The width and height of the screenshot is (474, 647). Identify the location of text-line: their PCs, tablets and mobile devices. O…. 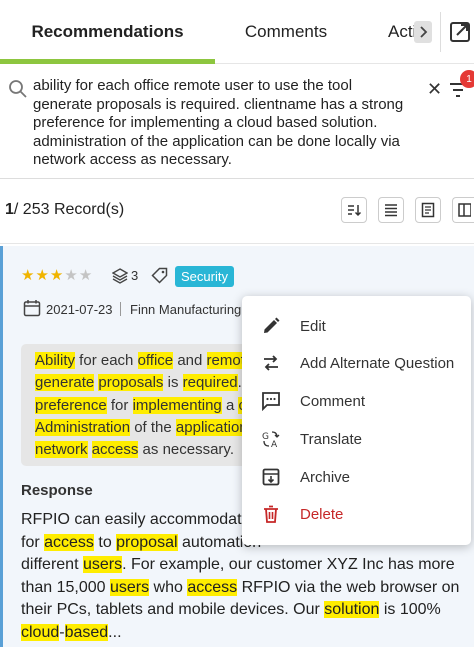
(246, 610).